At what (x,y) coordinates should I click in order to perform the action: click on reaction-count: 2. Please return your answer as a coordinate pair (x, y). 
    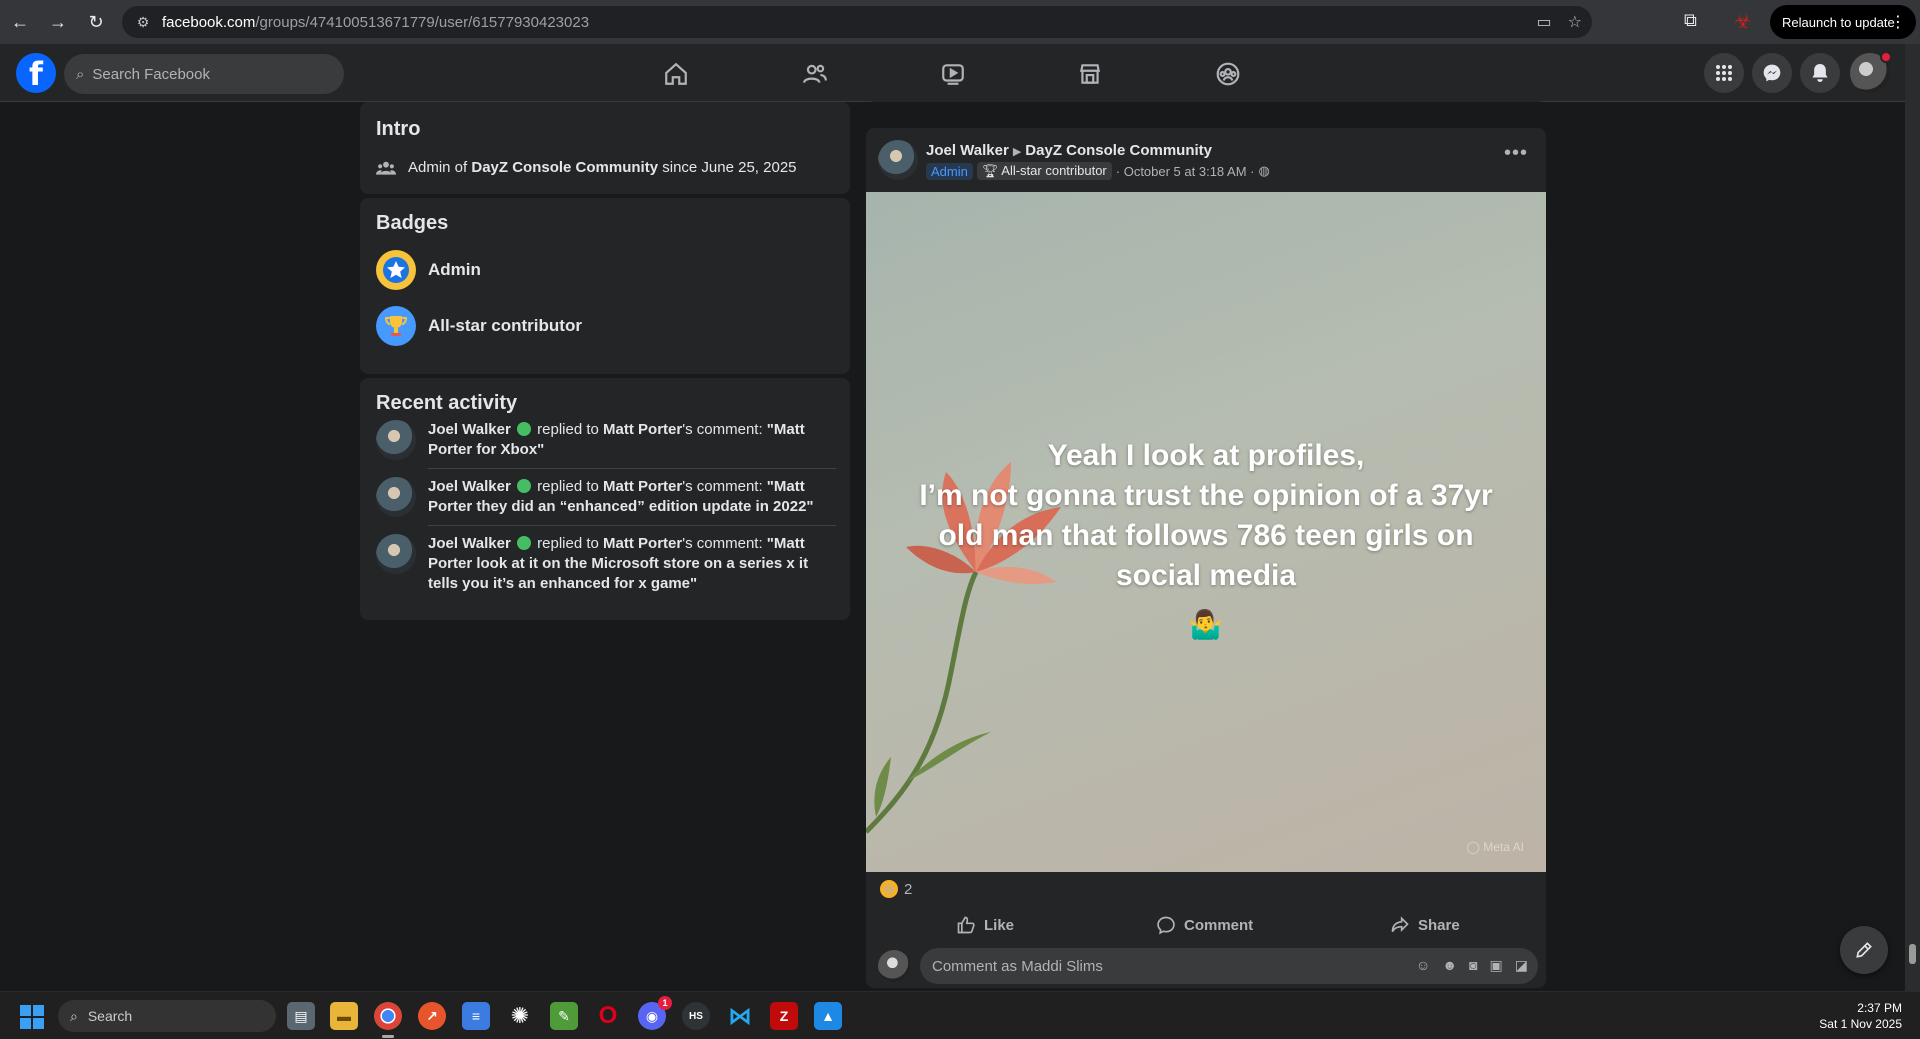
    Looking at the image, I should click on (908, 889).